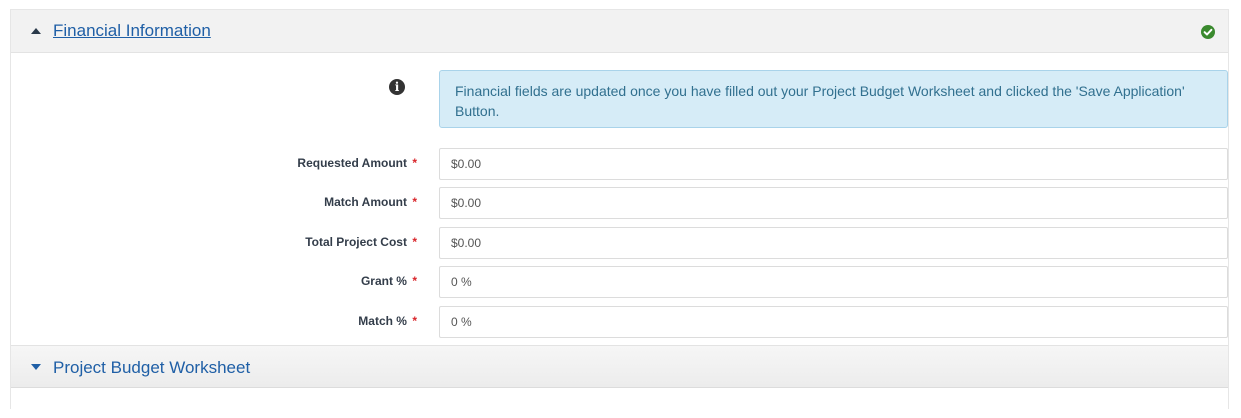 This screenshot has height=418, width=1241. Describe the element at coordinates (387, 321) in the screenshot. I see `match-percent-label: Match % *` at that location.